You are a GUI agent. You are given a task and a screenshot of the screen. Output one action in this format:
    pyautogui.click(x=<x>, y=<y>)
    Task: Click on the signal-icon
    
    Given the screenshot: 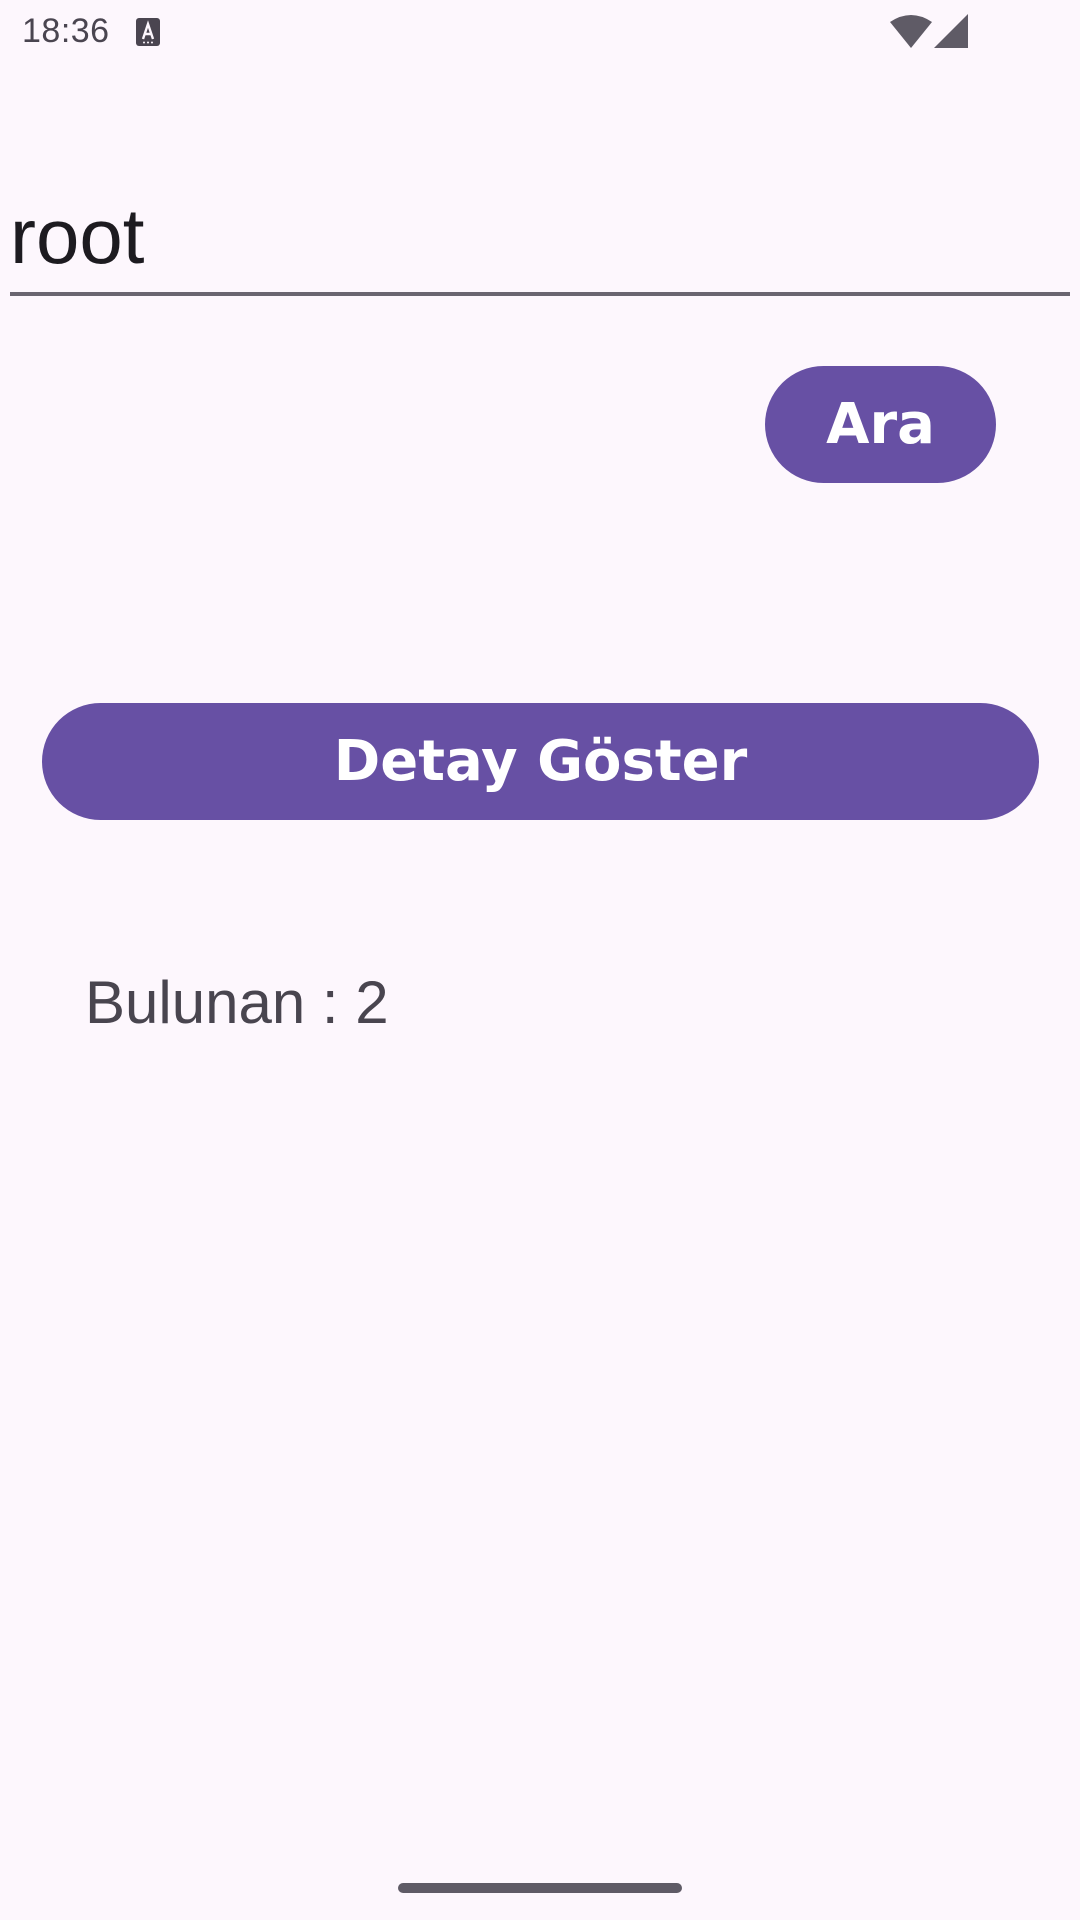 What is the action you would take?
    pyautogui.click(x=951, y=31)
    